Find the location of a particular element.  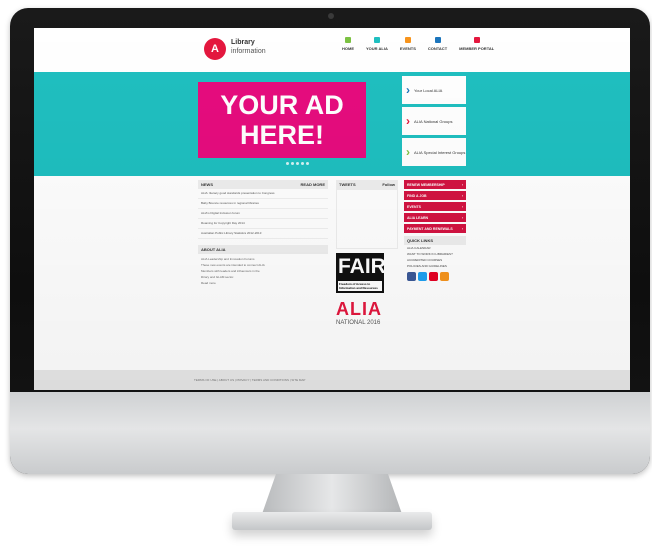

news-item: ALIA's Digital Inclusion forum is located at coordinates (263, 214).